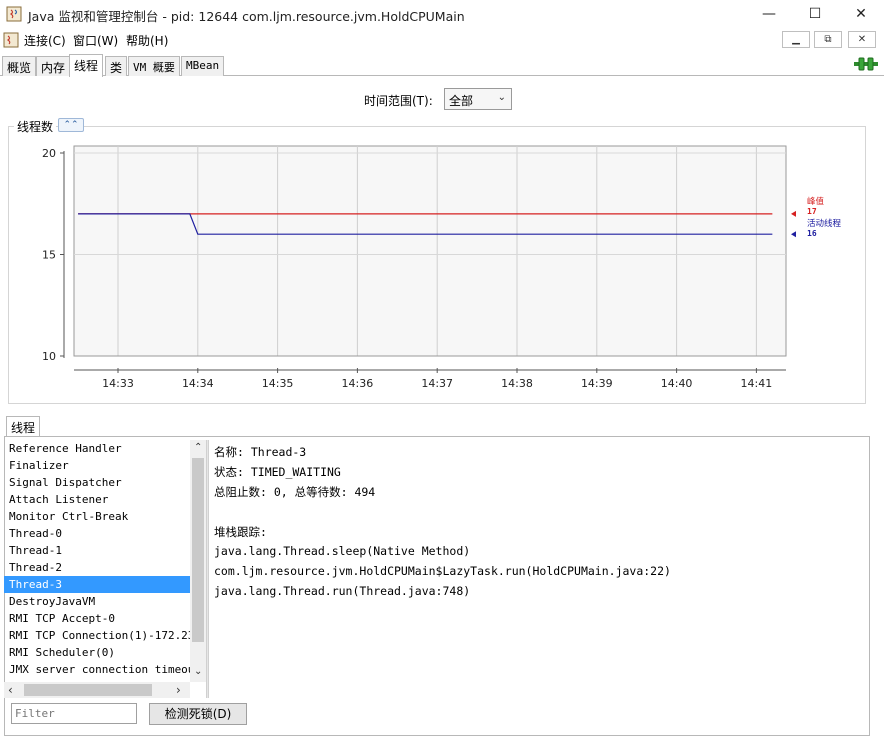  I want to click on thread-list-item: RMI TCP Connection(1)-172.23.2, so click(97, 635).